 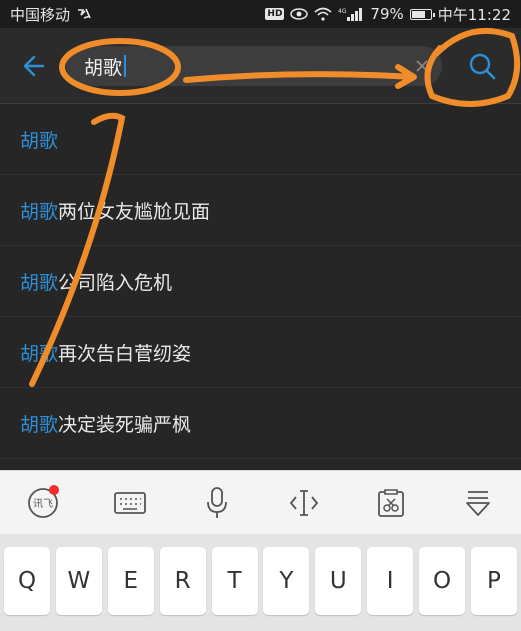 I want to click on clipboard-button, so click(x=391, y=503).